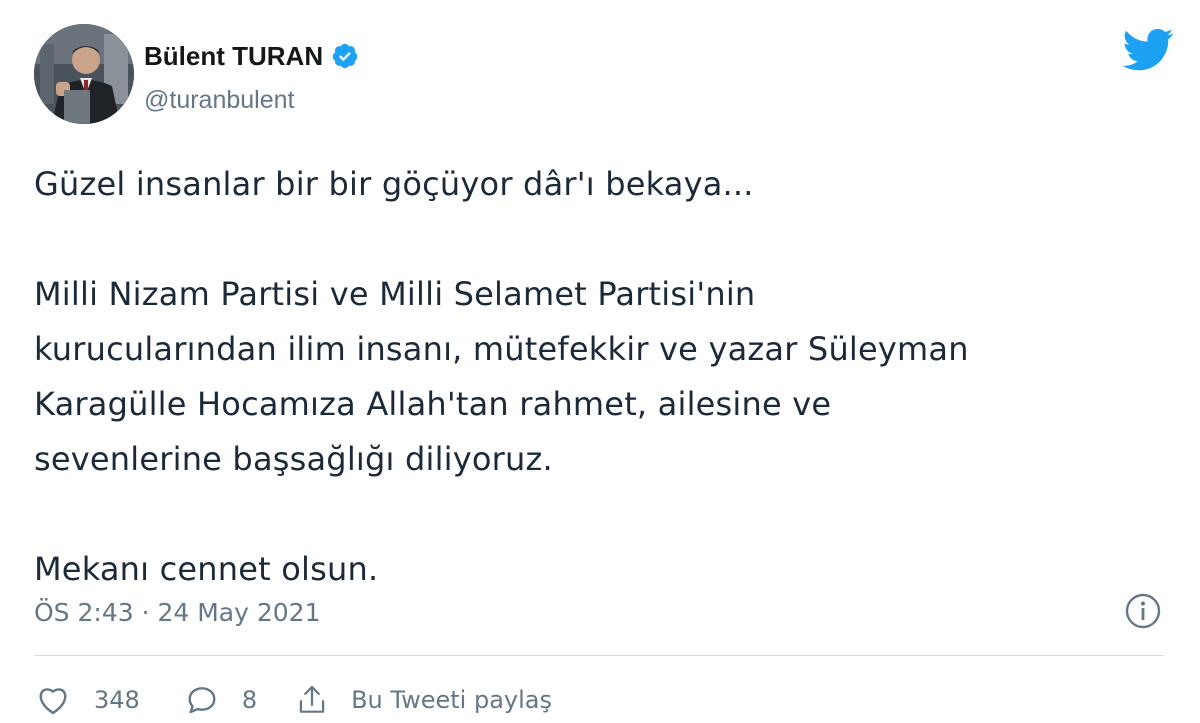 The height and width of the screenshot is (723, 1200). What do you see at coordinates (345, 56) in the screenshot?
I see `verified-badge-icon` at bounding box center [345, 56].